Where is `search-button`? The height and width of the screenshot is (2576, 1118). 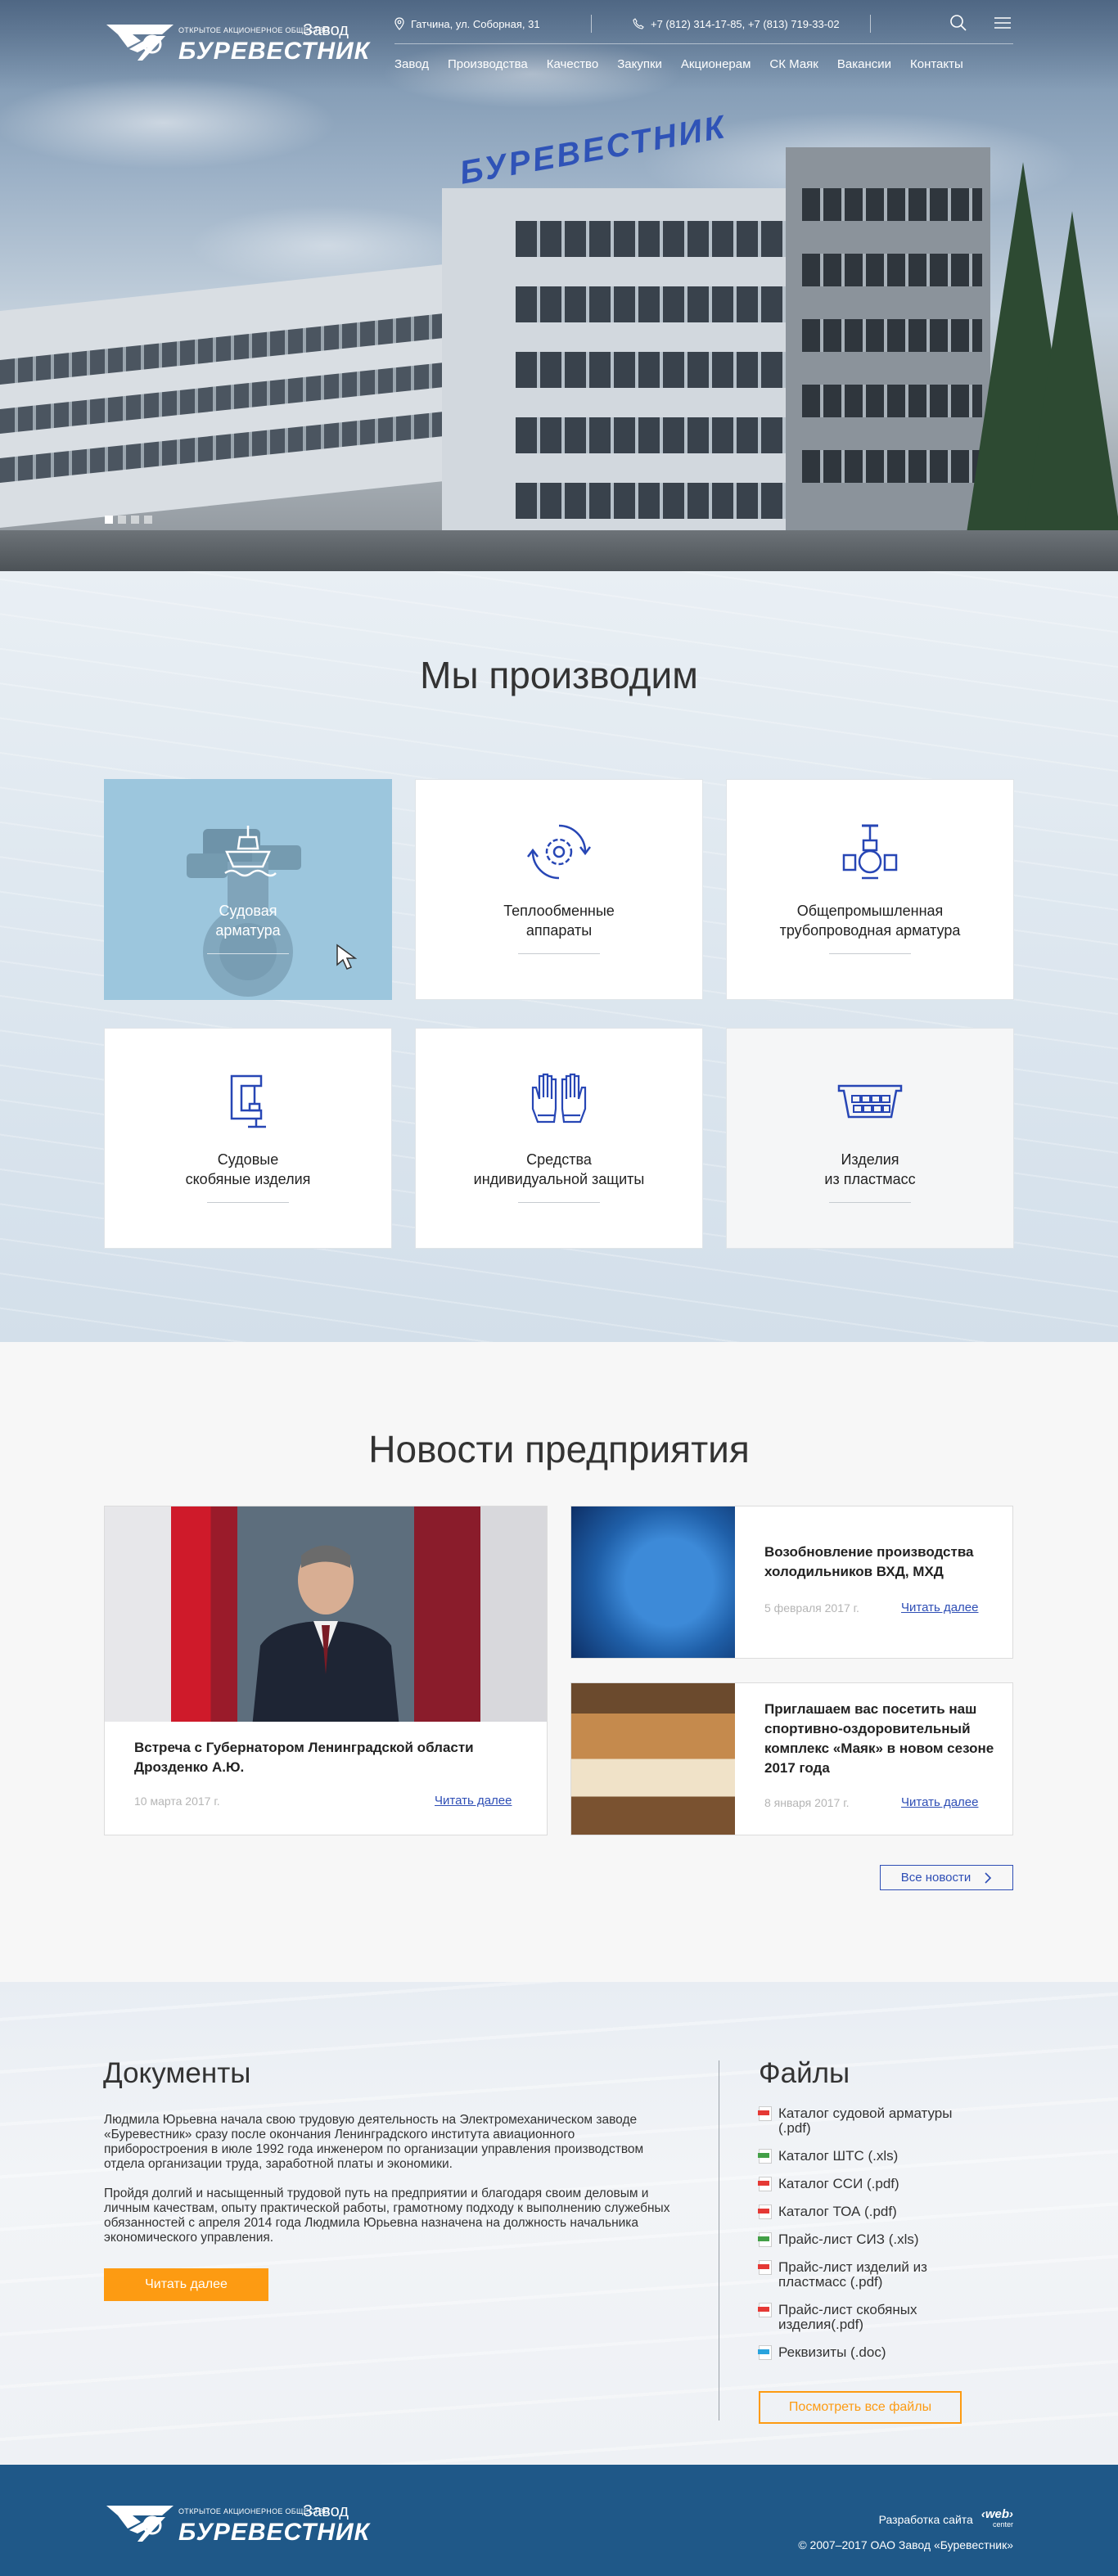 search-button is located at coordinates (959, 24).